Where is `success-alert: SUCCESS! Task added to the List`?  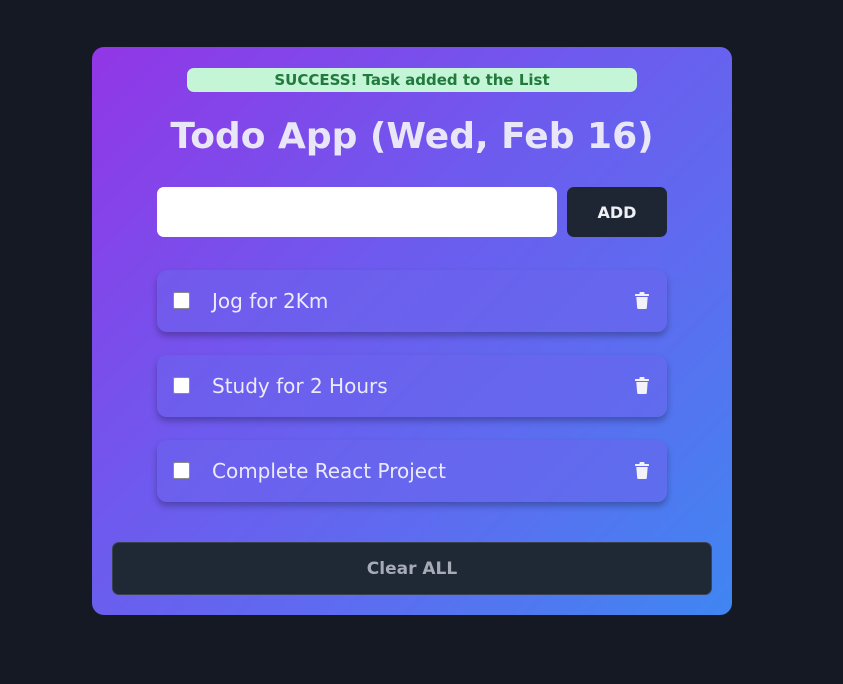 success-alert: SUCCESS! Task added to the List is located at coordinates (412, 80).